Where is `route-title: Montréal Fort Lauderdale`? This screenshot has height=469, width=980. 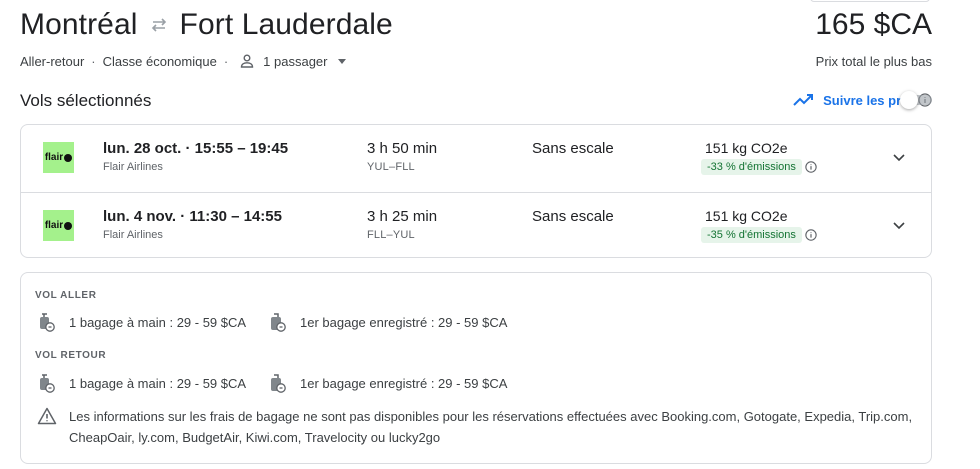 route-title: Montréal Fort Lauderdale is located at coordinates (206, 25).